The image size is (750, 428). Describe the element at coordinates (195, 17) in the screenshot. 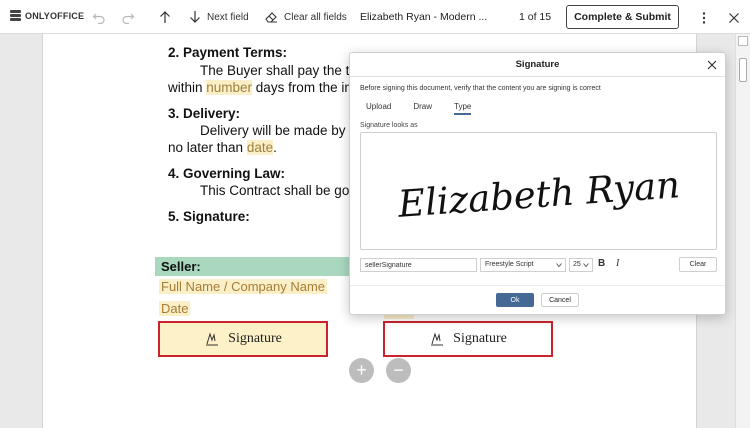

I see `arrow-down-icon` at that location.